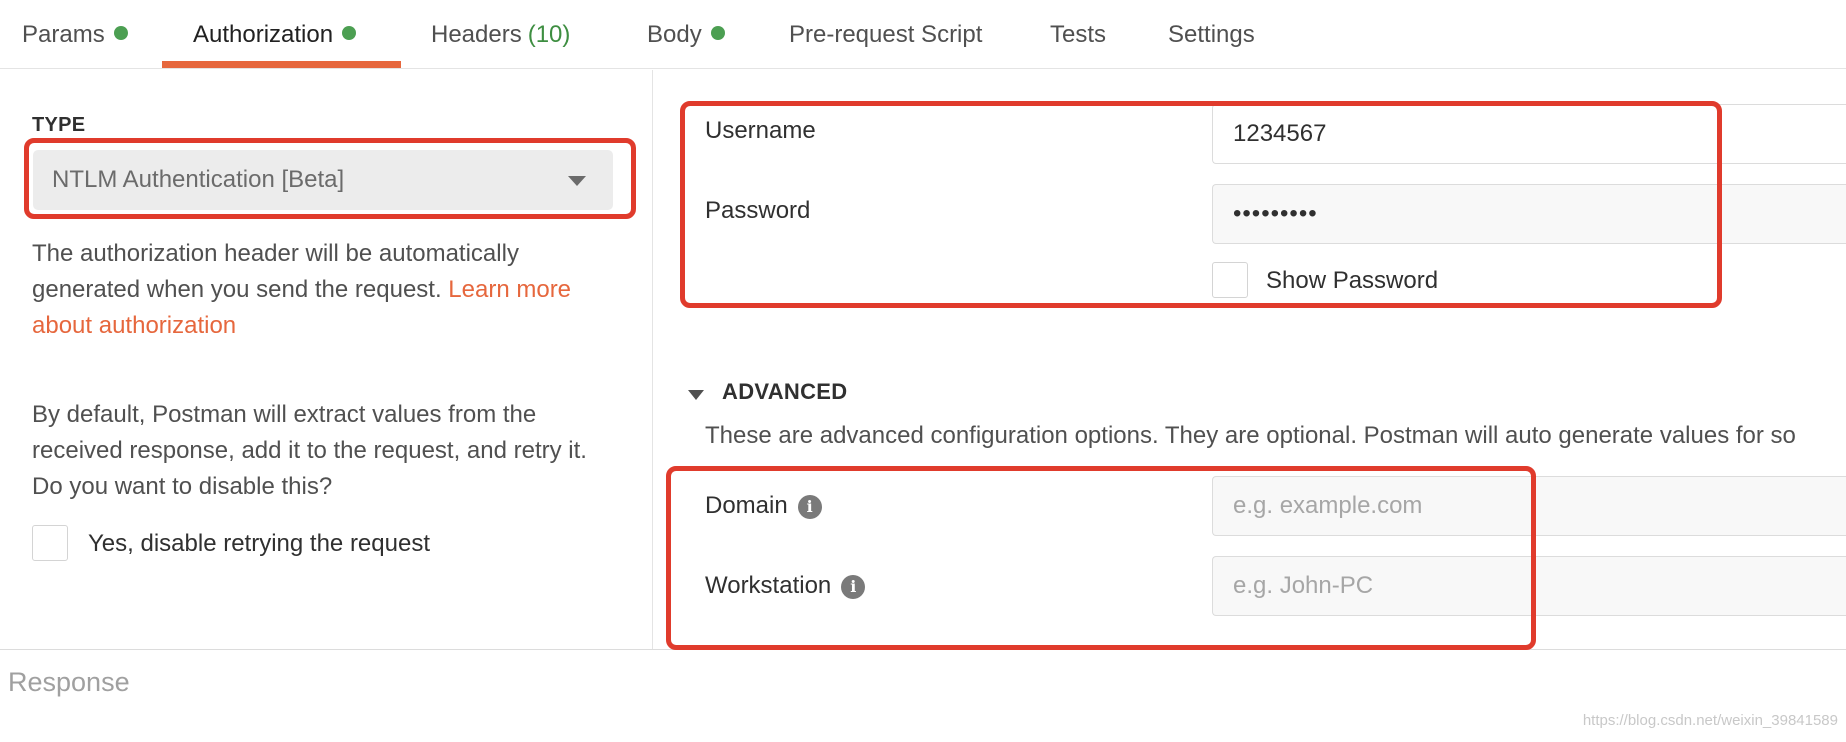  Describe the element at coordinates (349, 33) in the screenshot. I see `tab-authorization-indicator-dot` at that location.